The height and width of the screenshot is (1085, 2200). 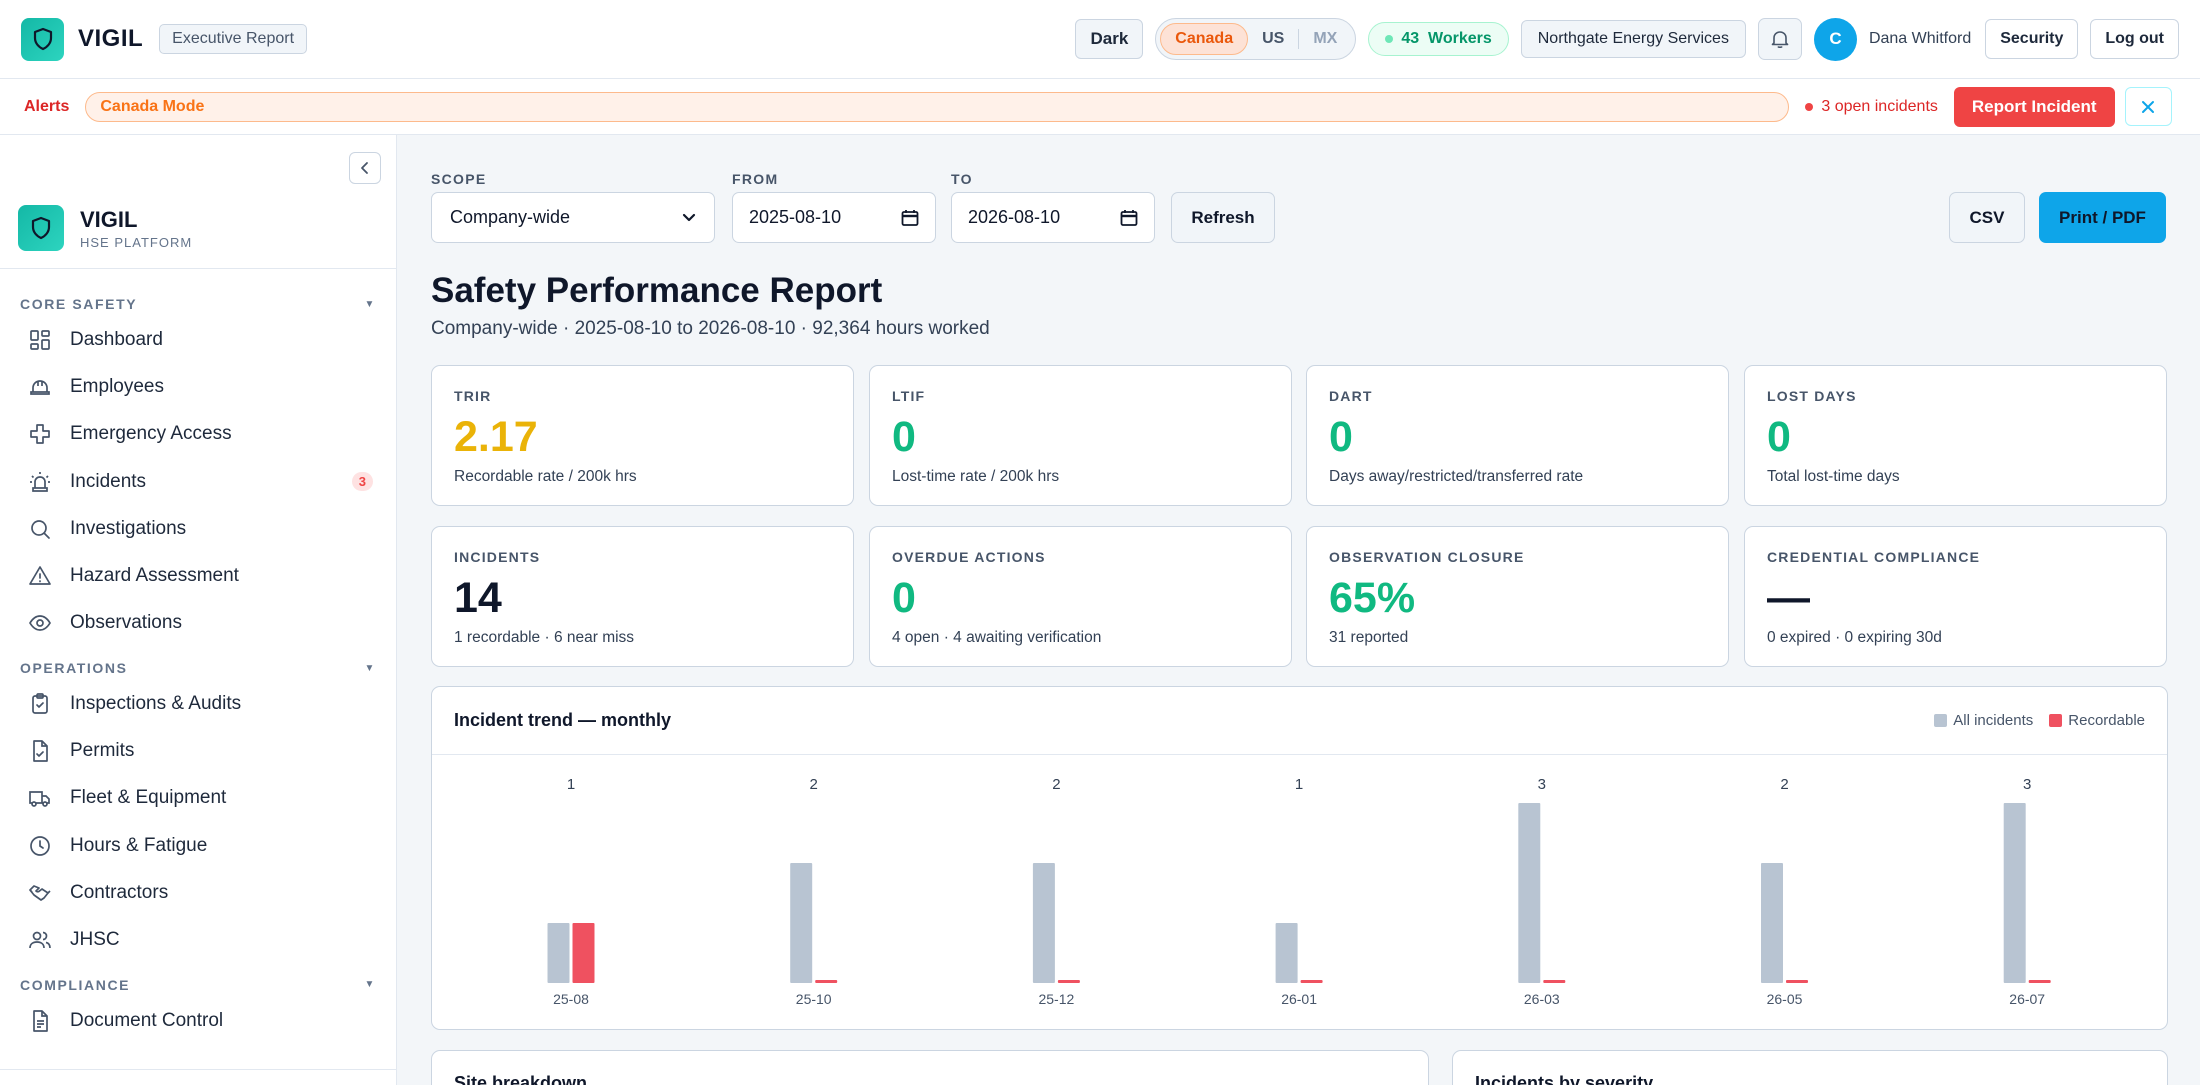 I want to click on section-operations: OPERATIONS ▼, so click(x=198, y=668).